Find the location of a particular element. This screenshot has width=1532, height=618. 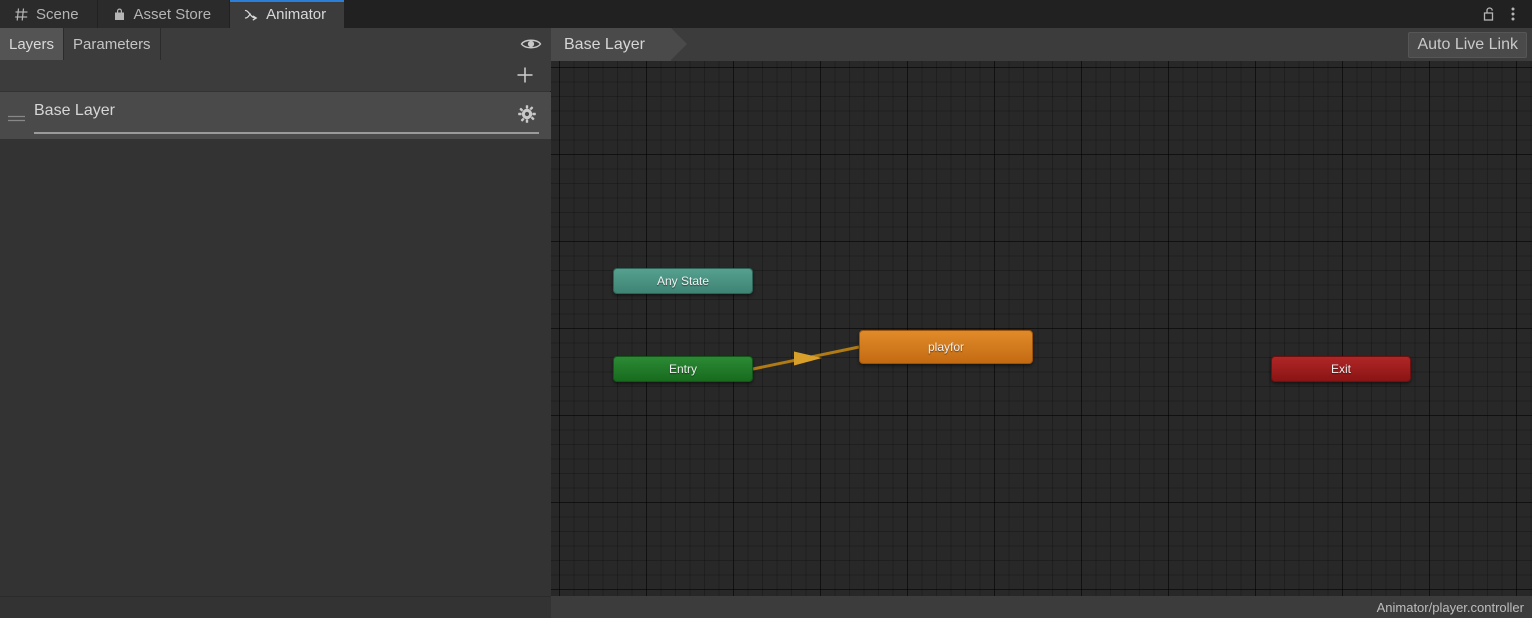

state-node-playfor: playfor is located at coordinates (946, 347).